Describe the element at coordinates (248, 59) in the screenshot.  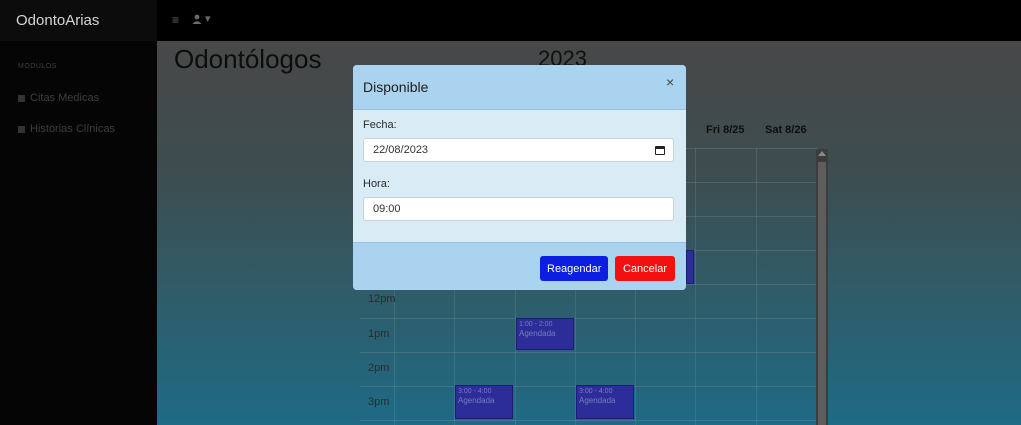
I see `page-title: Odontólogos` at that location.